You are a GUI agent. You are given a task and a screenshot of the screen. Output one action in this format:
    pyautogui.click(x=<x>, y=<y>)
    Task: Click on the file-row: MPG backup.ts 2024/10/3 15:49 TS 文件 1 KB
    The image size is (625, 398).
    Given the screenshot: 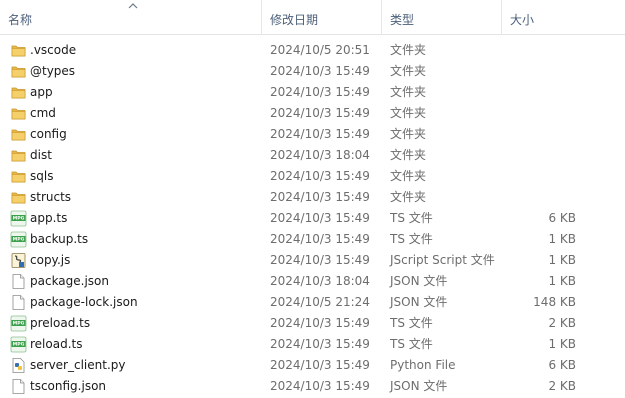 What is the action you would take?
    pyautogui.click(x=312, y=239)
    